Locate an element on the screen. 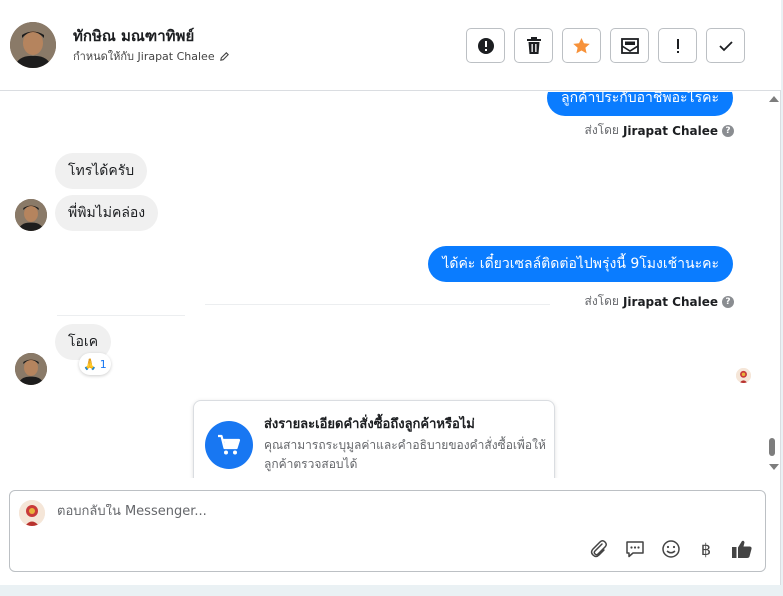  contact-avatar is located at coordinates (33, 45).